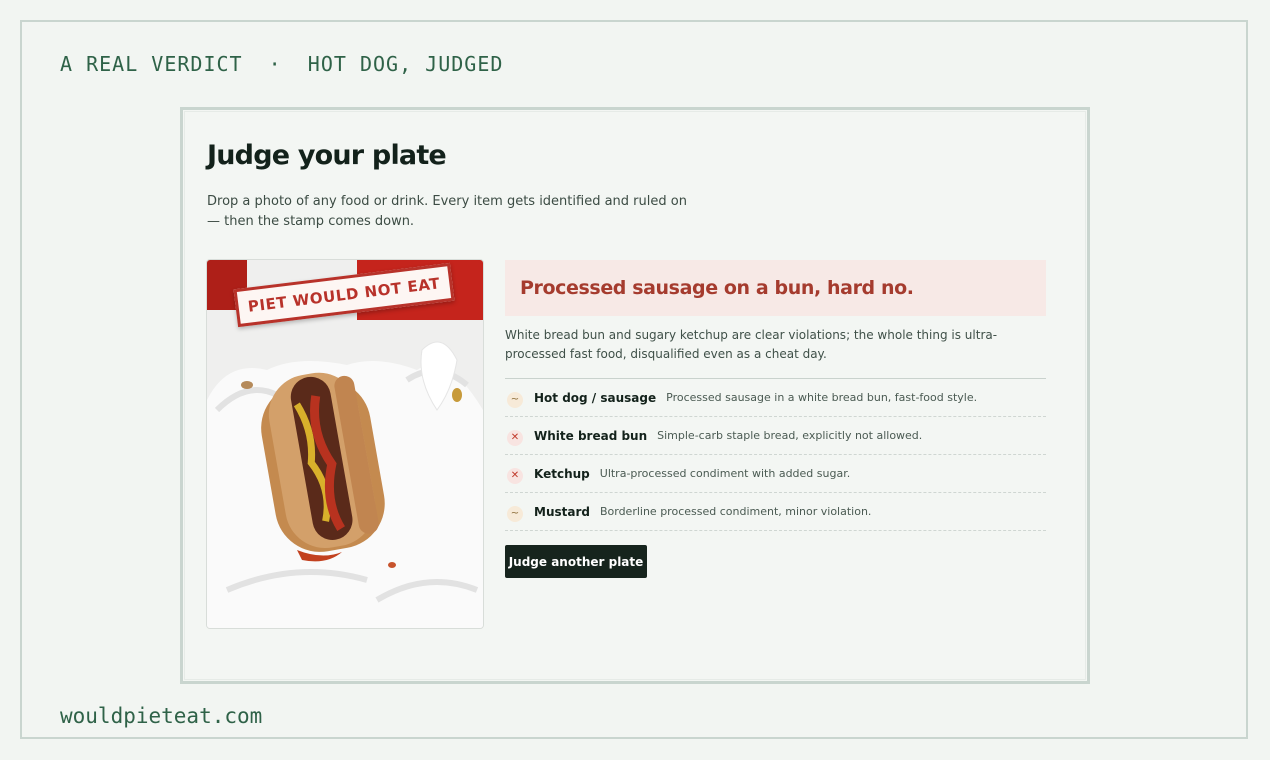  I want to click on site-domain: wouldpieteat.com, so click(161, 716).